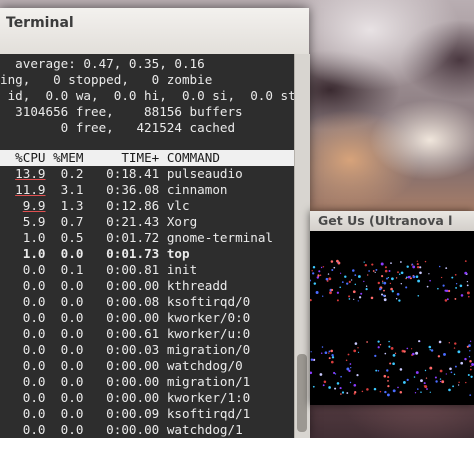  Describe the element at coordinates (121, 221) in the screenshot. I see `time-value: 0:21.43` at that location.